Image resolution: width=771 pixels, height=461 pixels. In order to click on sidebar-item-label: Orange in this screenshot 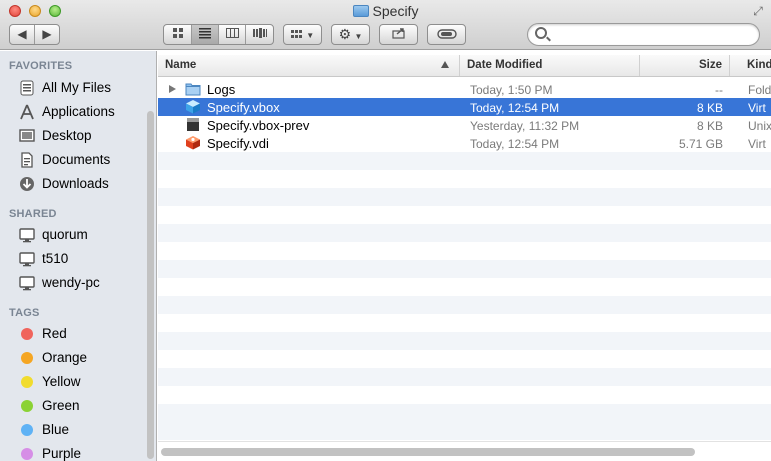, I will do `click(65, 357)`.